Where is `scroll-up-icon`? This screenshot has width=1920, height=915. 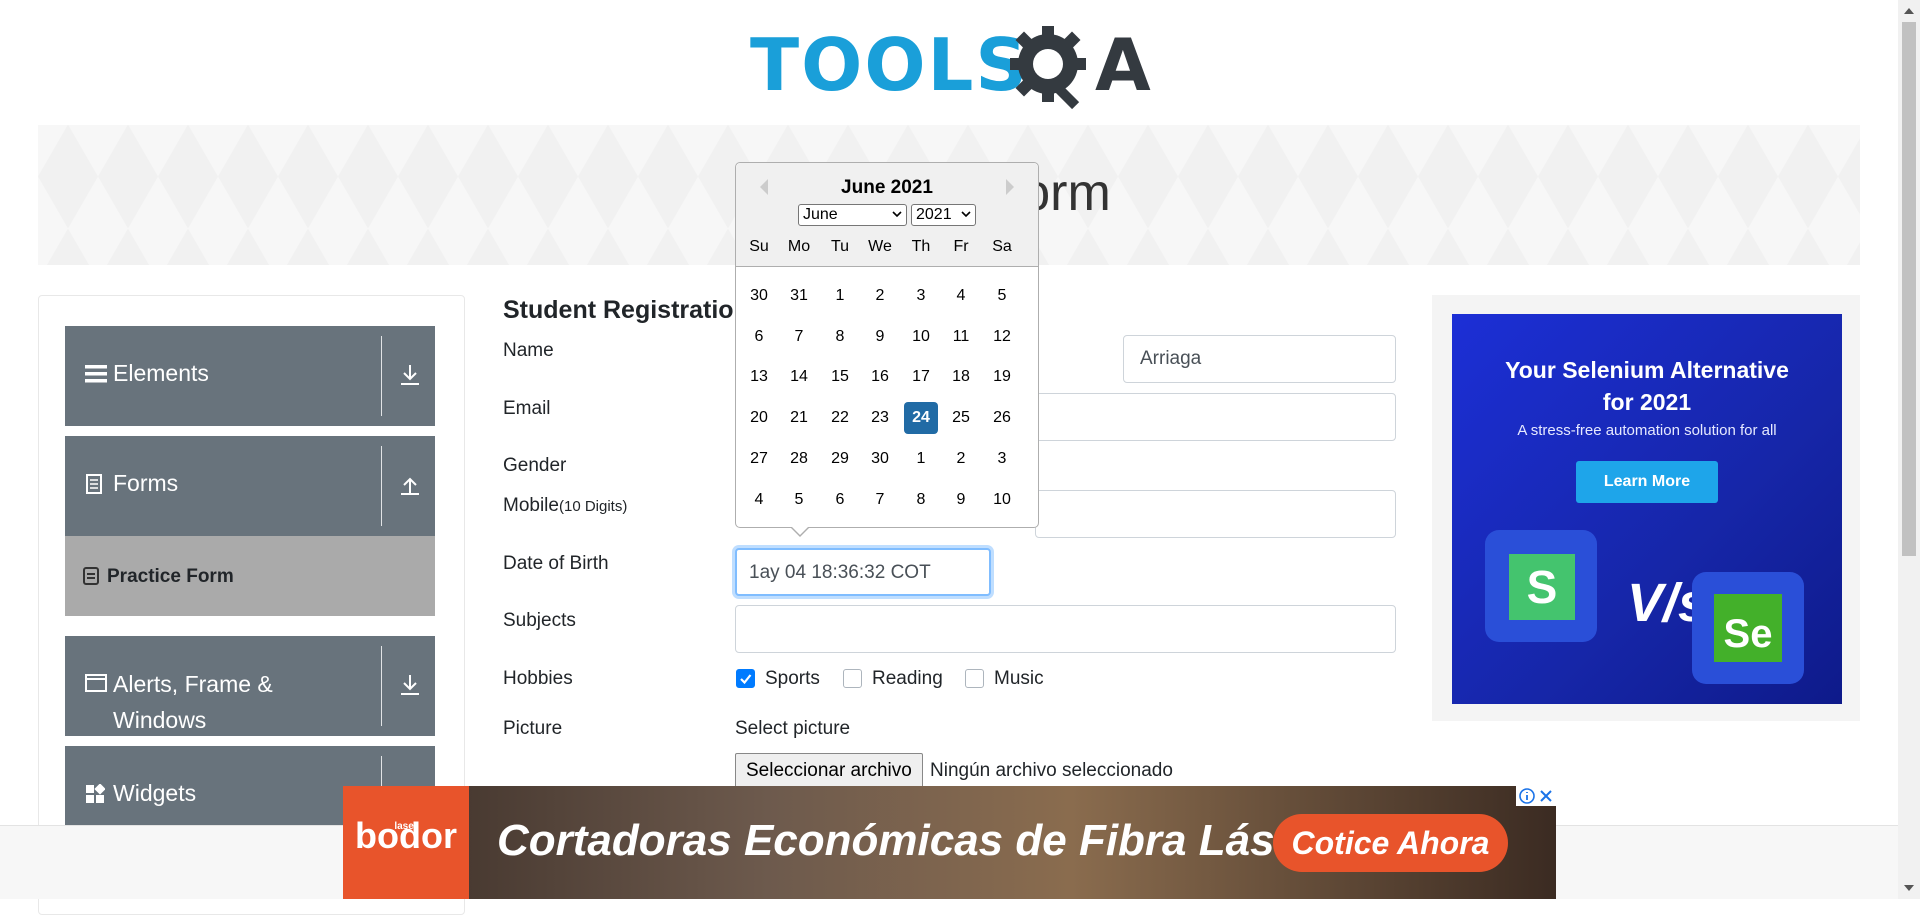 scroll-up-icon is located at coordinates (1909, 11).